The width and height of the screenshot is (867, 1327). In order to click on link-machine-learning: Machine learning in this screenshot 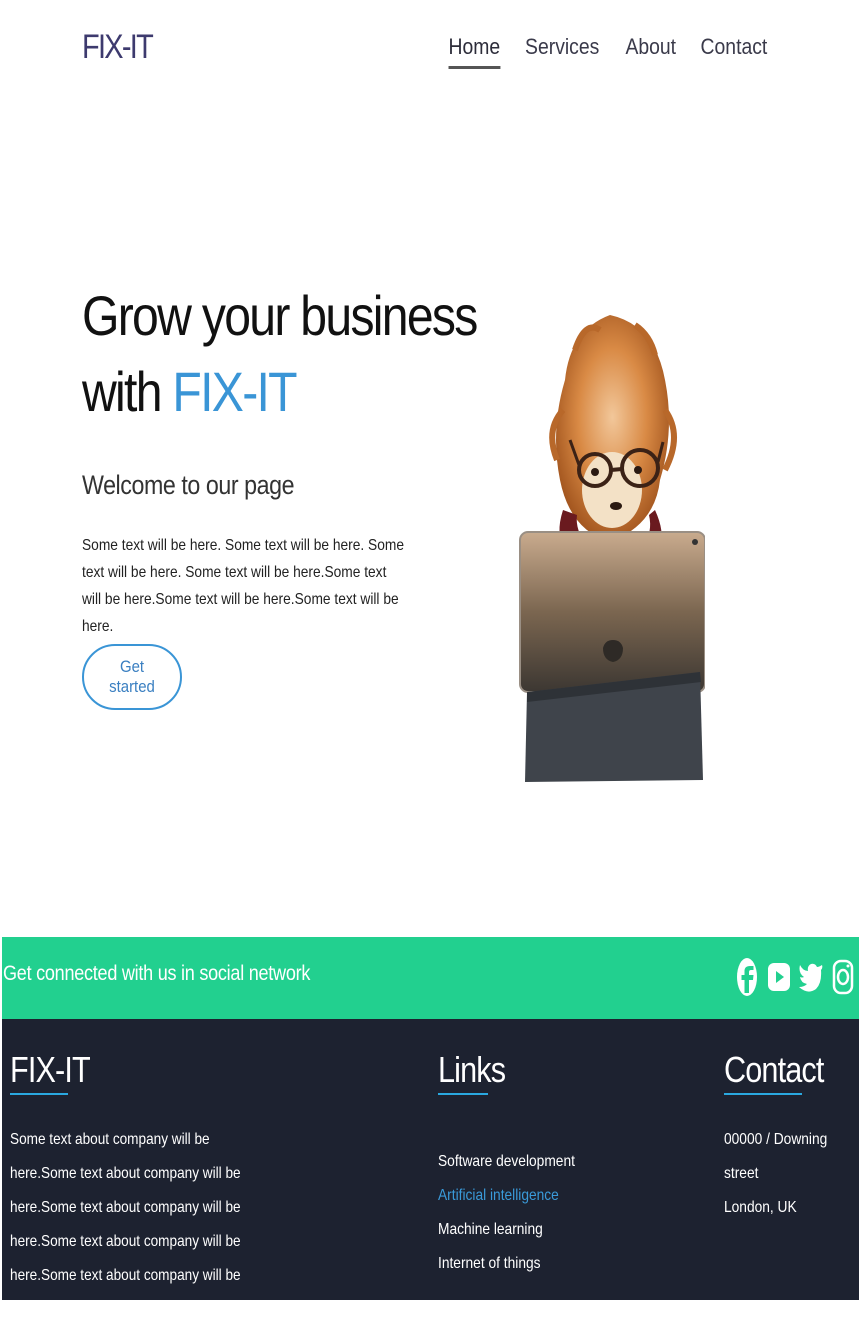, I will do `click(490, 1229)`.